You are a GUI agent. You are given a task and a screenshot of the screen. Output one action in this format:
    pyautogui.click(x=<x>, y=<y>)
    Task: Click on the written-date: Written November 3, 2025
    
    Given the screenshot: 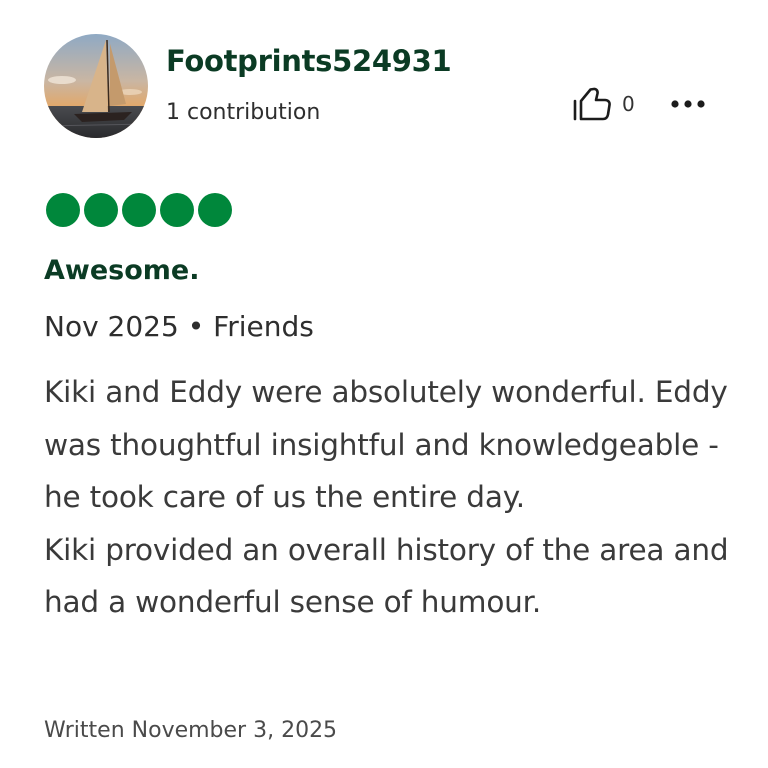 What is the action you would take?
    pyautogui.click(x=191, y=730)
    